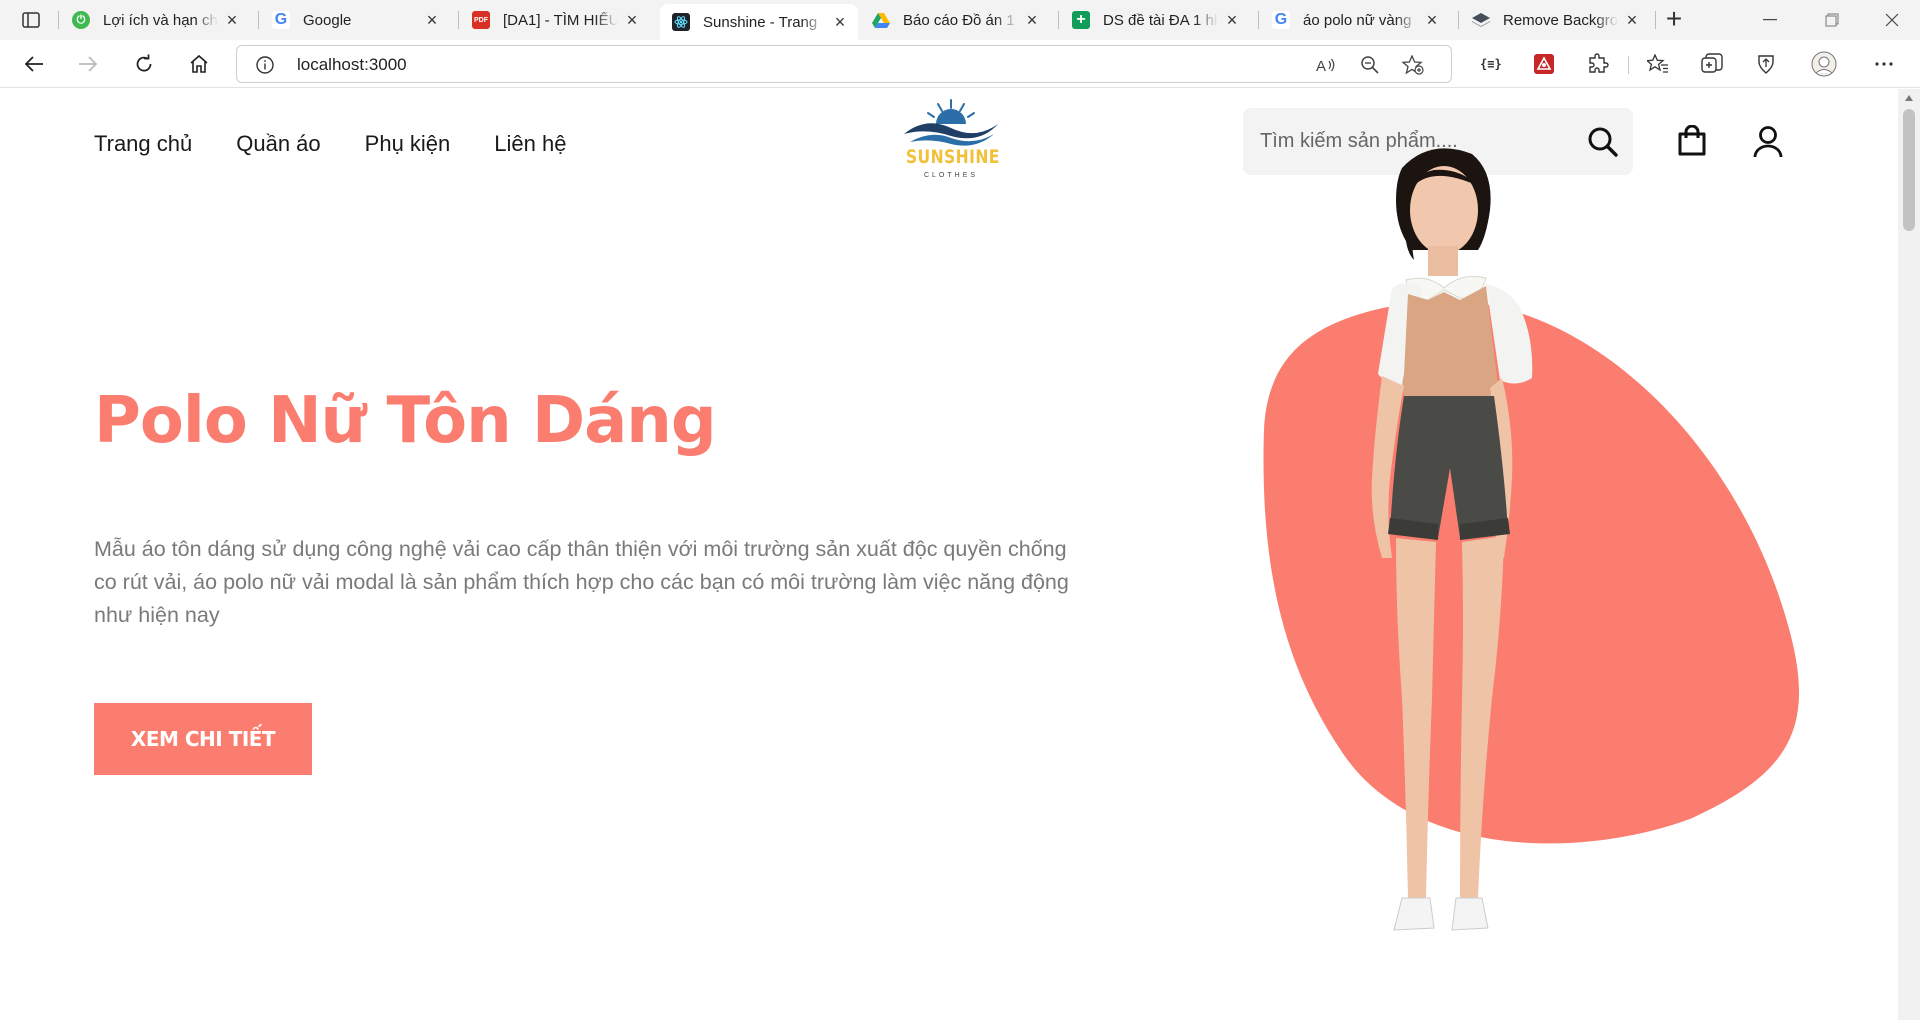  I want to click on red-extension-icon, so click(1544, 64).